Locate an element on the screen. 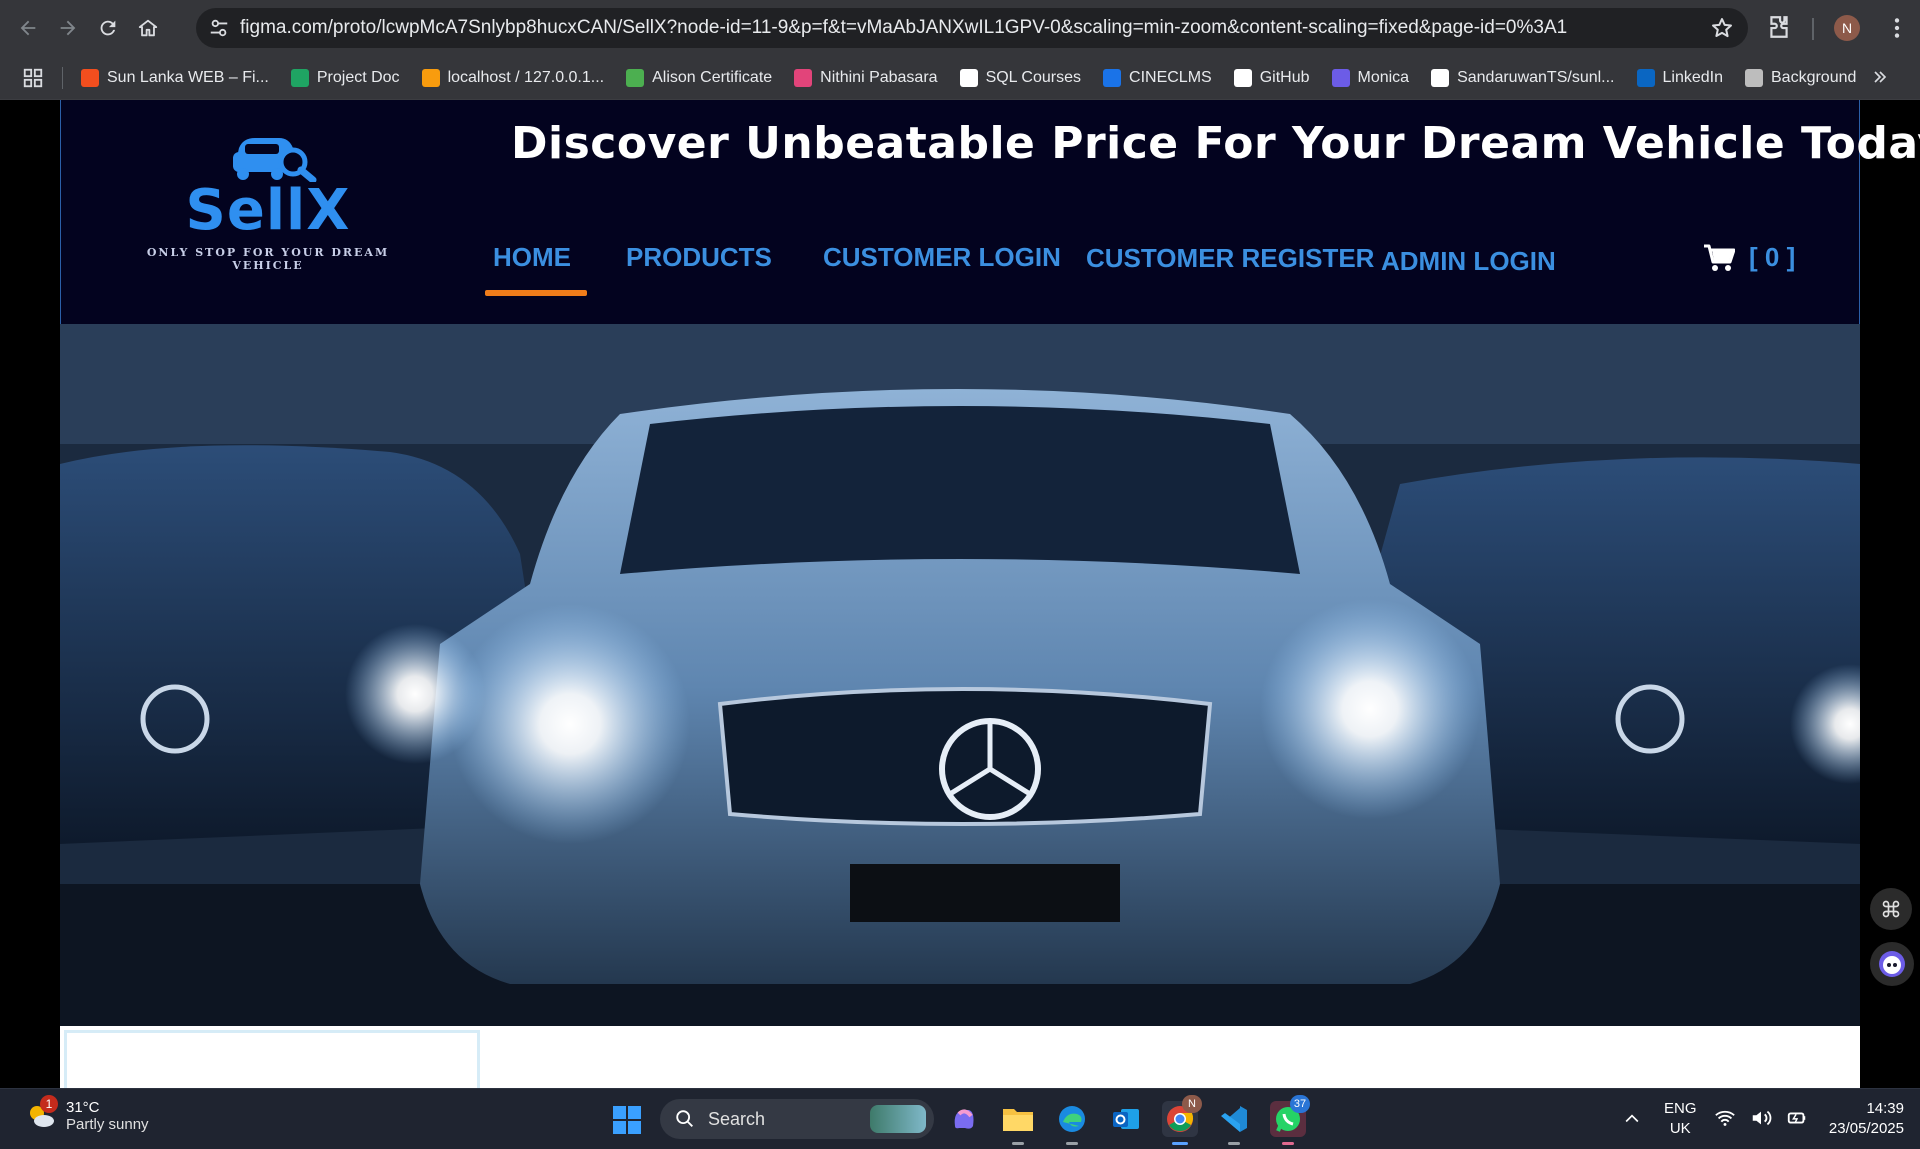 This screenshot has height=1149, width=1920. reload-button is located at coordinates (108, 28).